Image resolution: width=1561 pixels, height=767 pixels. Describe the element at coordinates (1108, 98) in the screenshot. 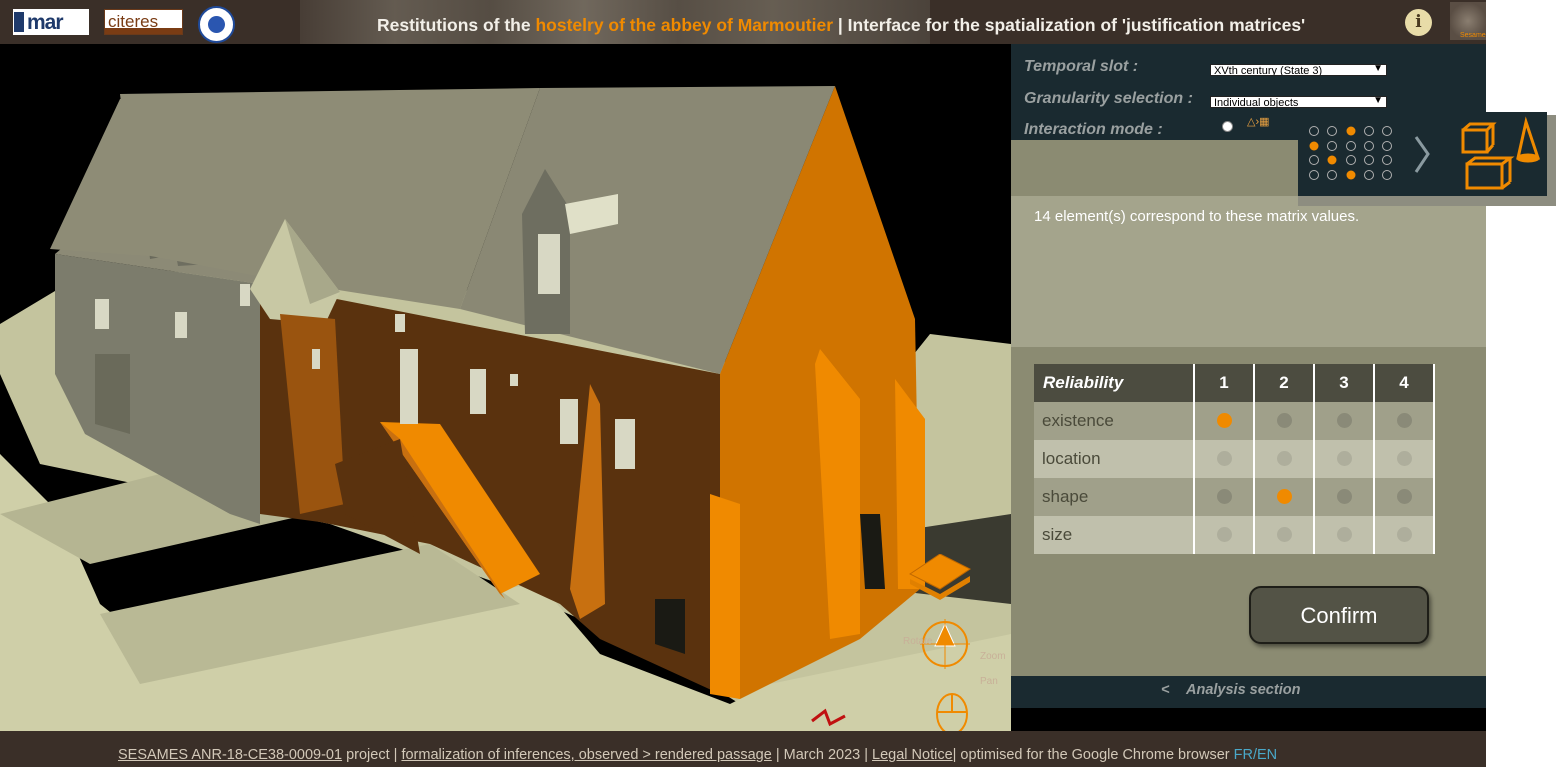

I see `granularity-label: Granularity selection :` at that location.